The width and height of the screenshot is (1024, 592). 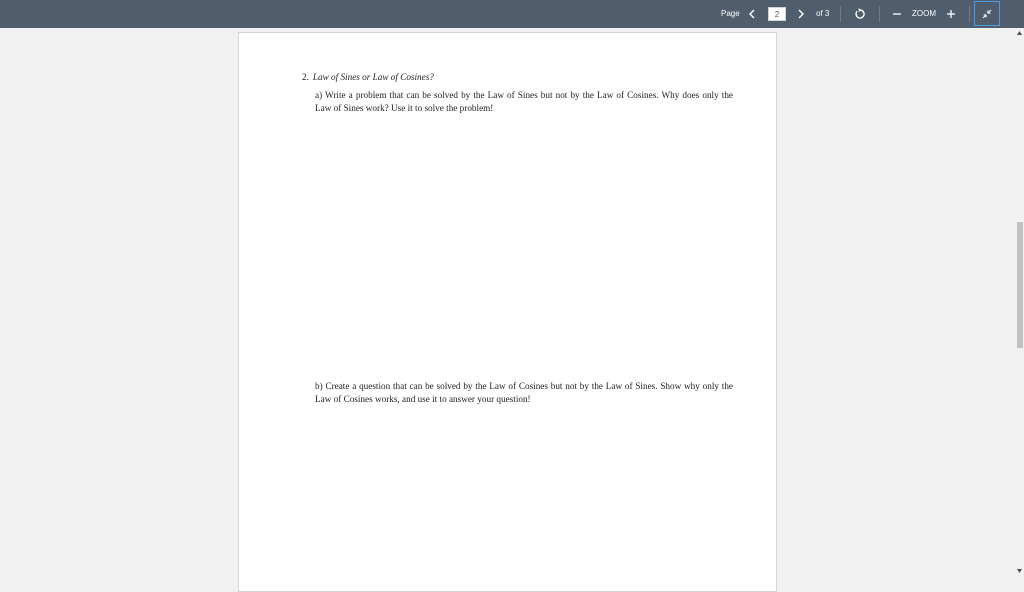 What do you see at coordinates (777, 14) in the screenshot?
I see `page-number-input` at bounding box center [777, 14].